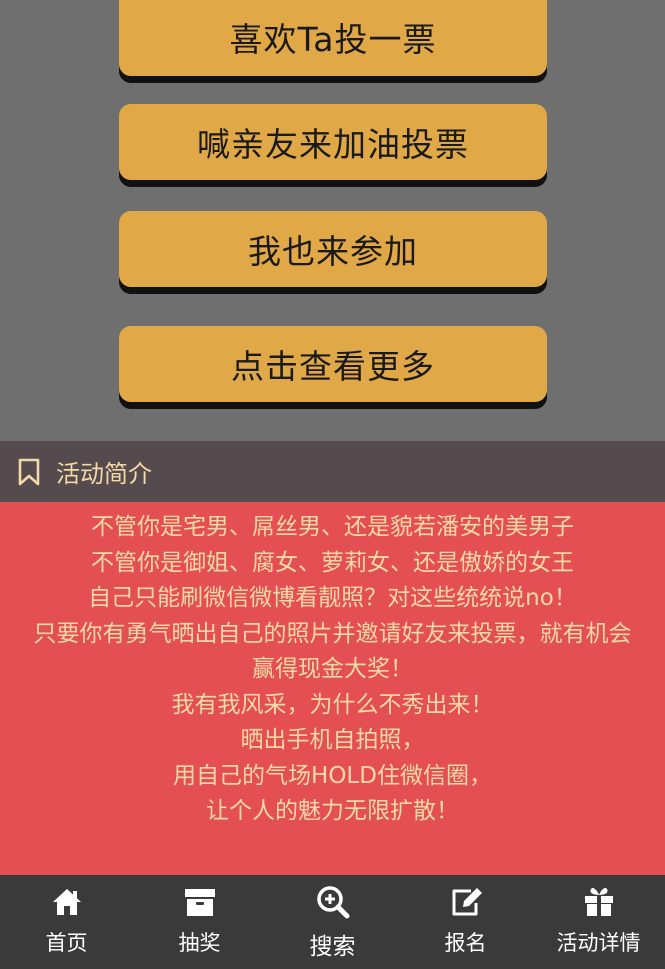  I want to click on bookmark-icon, so click(29, 472).